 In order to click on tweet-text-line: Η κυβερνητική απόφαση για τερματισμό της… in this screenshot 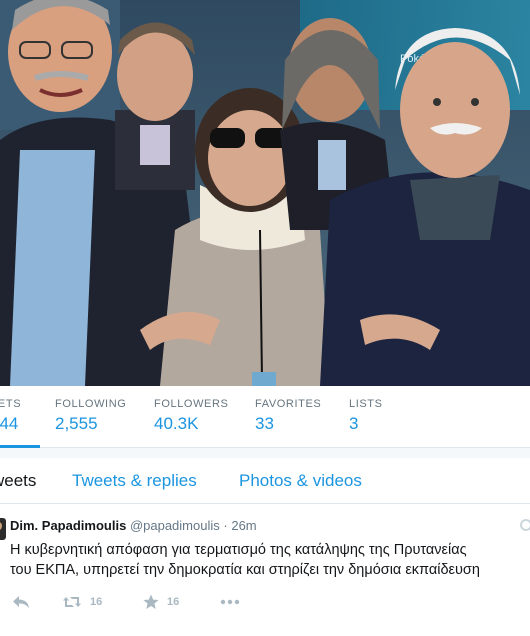, I will do `click(238, 550)`.